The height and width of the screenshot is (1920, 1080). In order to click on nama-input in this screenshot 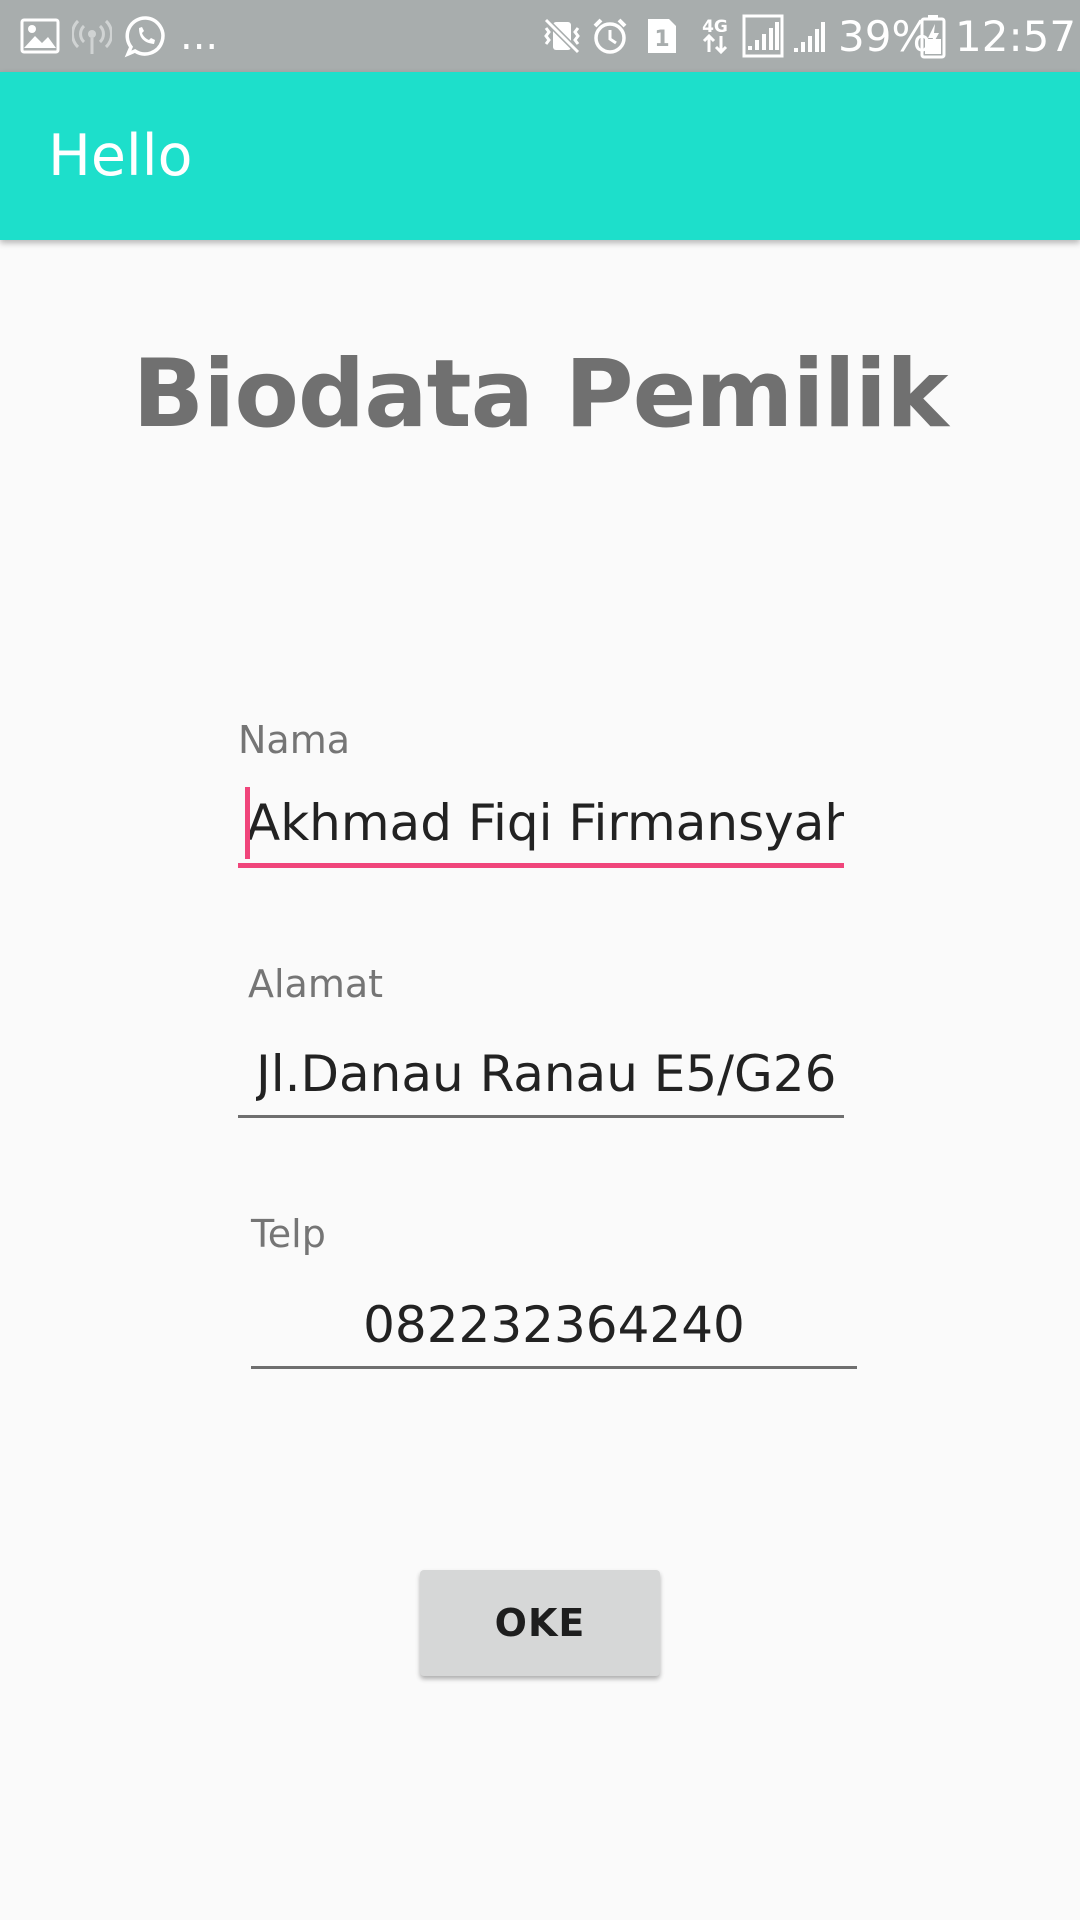, I will do `click(541, 825)`.